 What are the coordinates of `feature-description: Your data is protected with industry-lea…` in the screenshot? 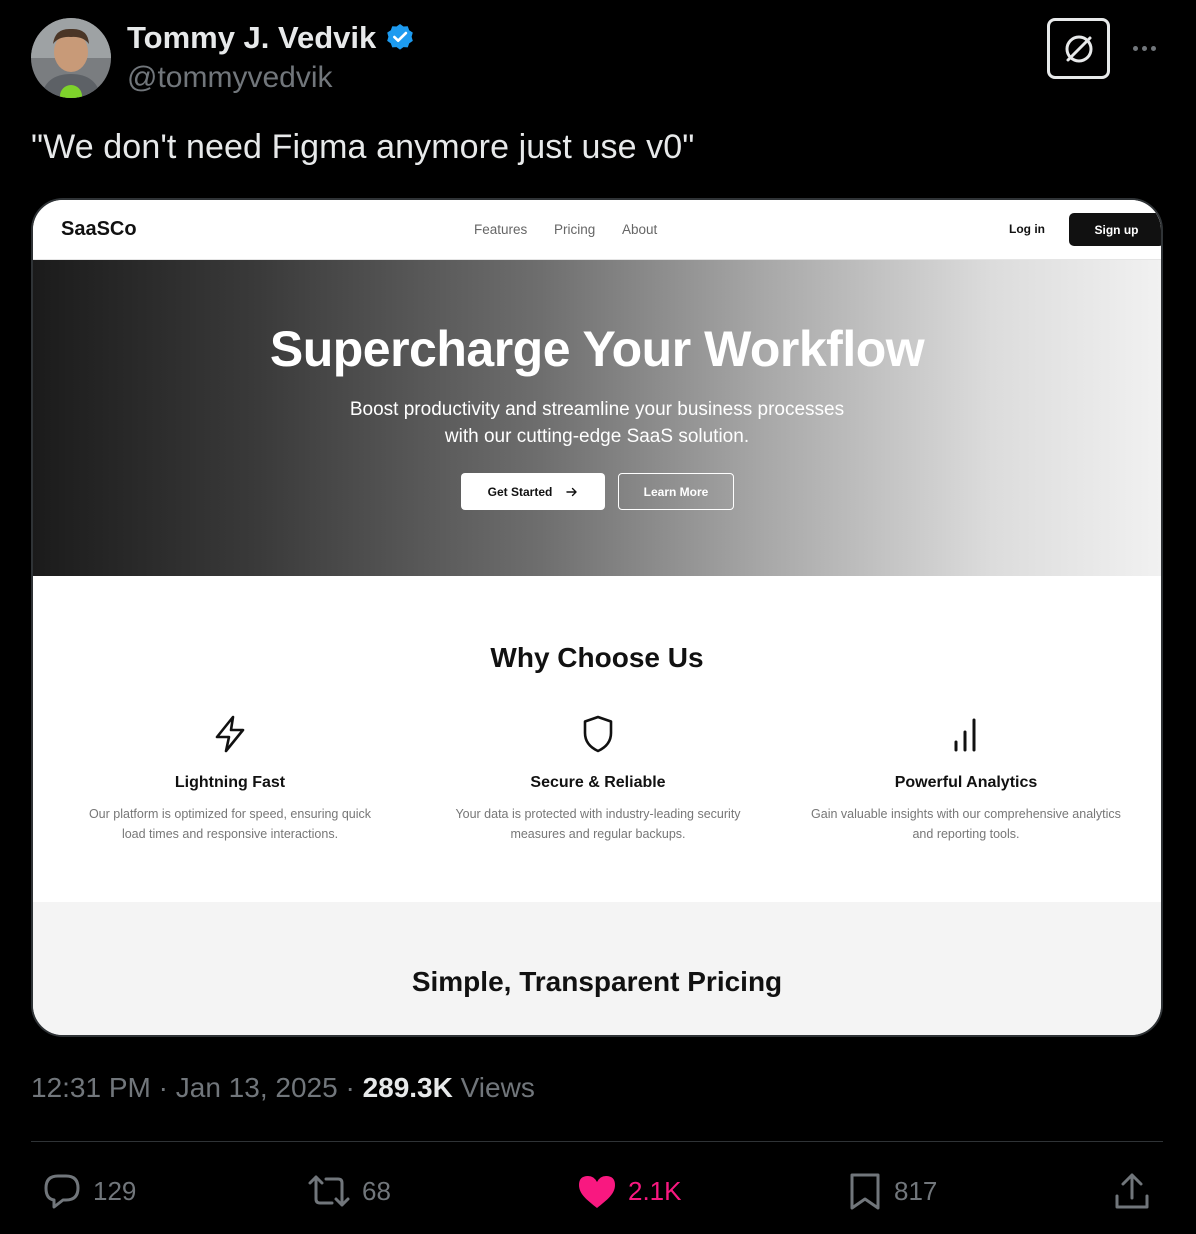 It's located at (598, 824).